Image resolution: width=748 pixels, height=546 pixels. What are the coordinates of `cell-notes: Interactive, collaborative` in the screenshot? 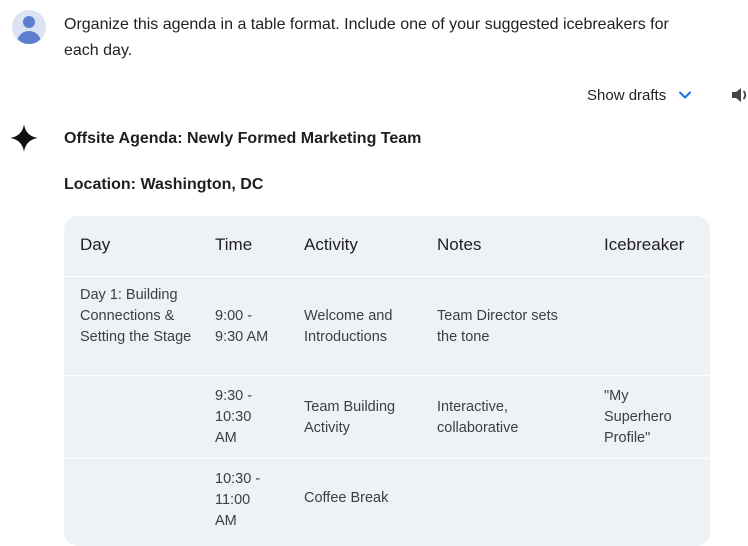 It's located at (478, 417).